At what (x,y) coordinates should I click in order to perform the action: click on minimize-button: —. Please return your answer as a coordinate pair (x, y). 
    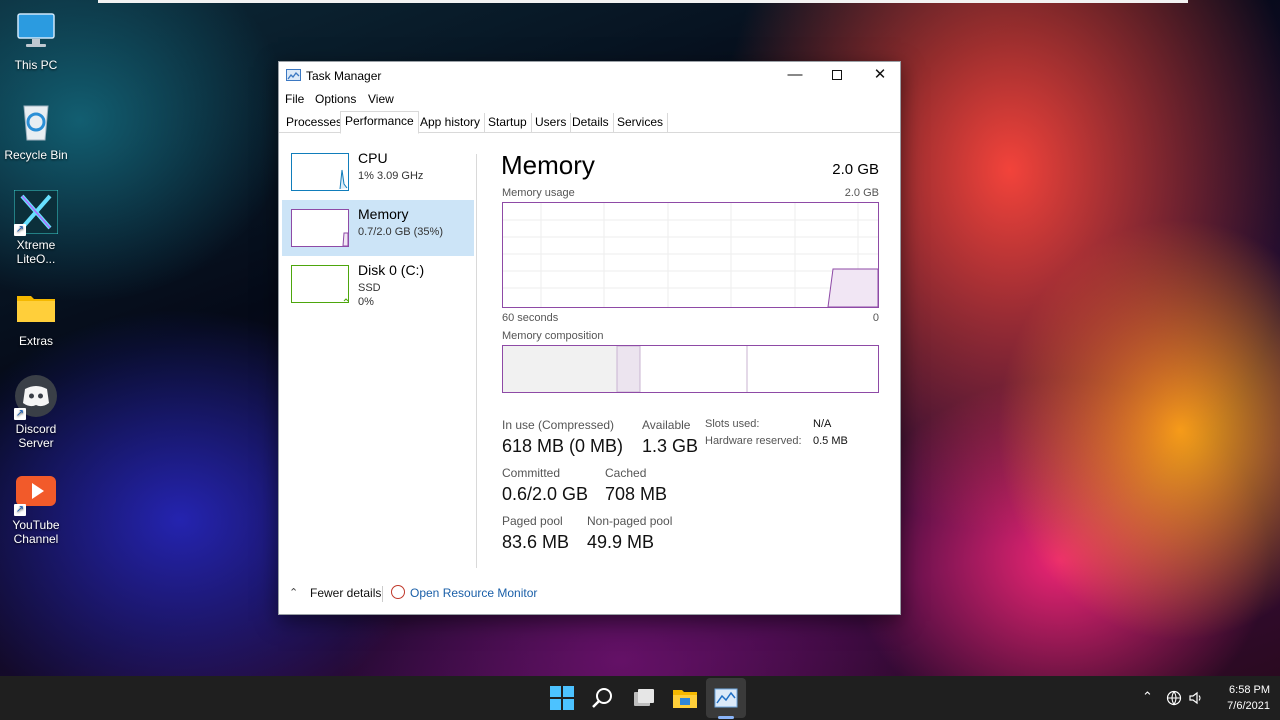
    Looking at the image, I should click on (795, 76).